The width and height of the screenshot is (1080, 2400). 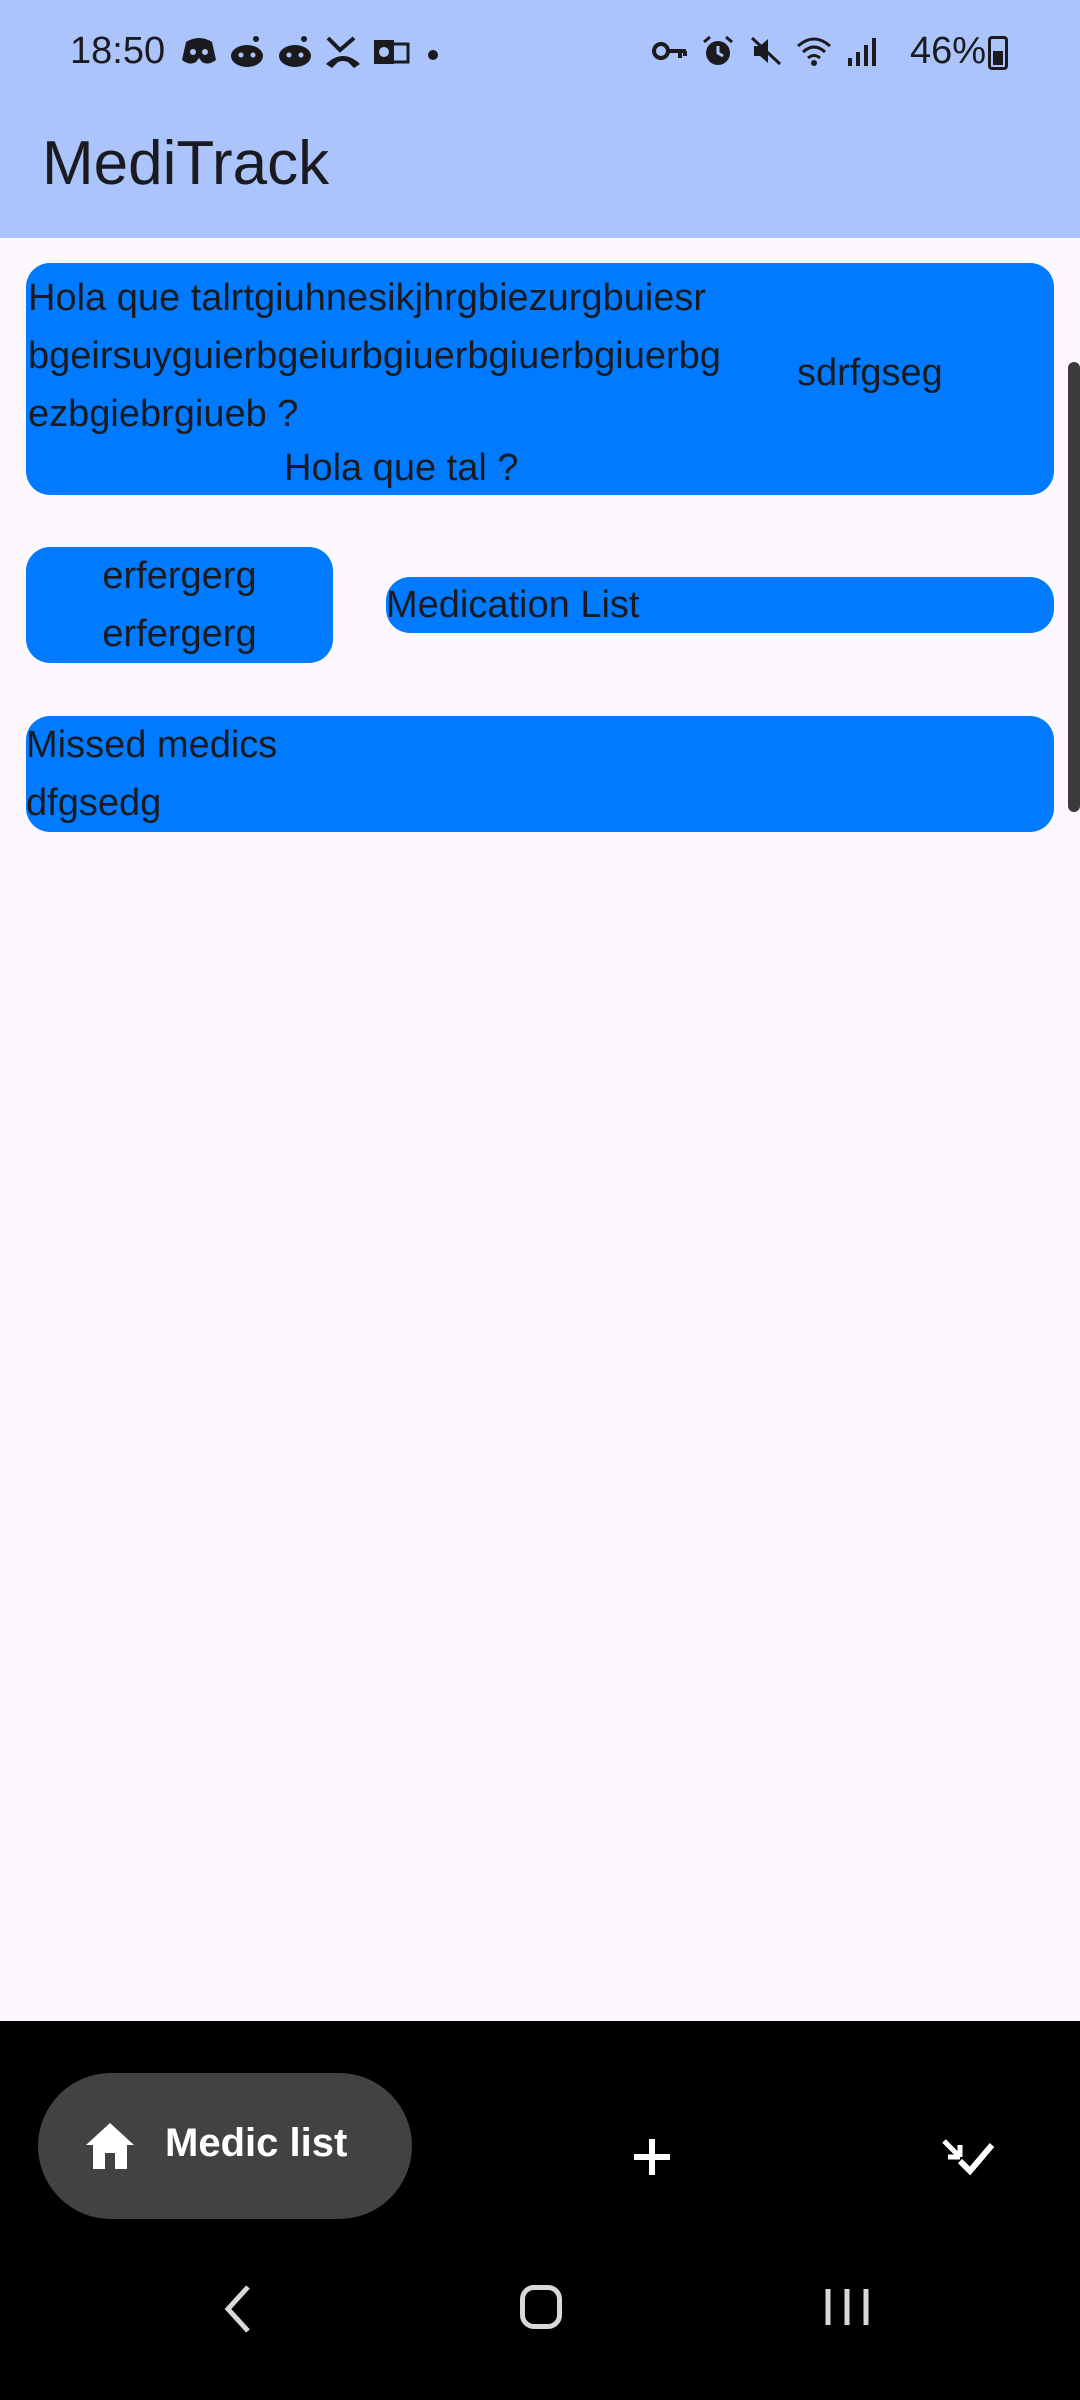 What do you see at coordinates (391, 51) in the screenshot?
I see `outlook-icon` at bounding box center [391, 51].